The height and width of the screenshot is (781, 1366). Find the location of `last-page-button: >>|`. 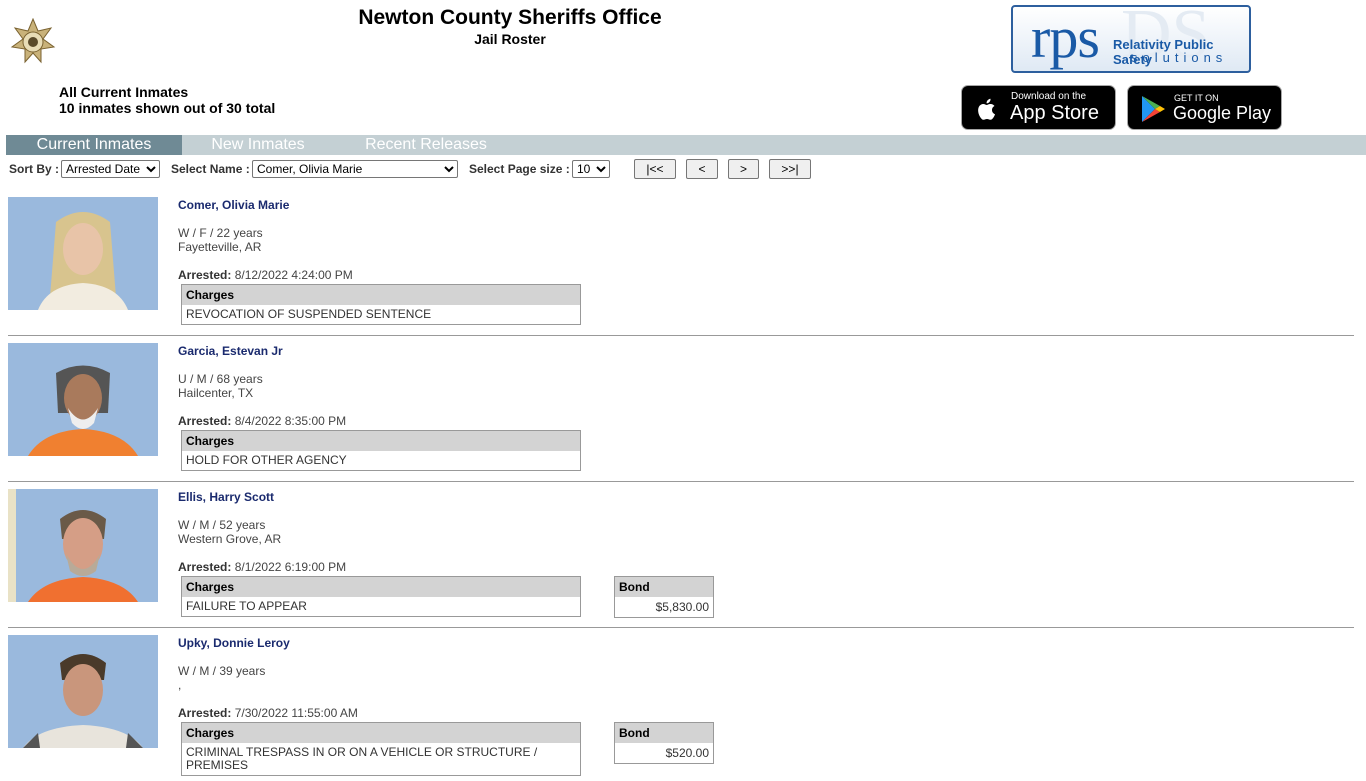

last-page-button: >>| is located at coordinates (790, 169).